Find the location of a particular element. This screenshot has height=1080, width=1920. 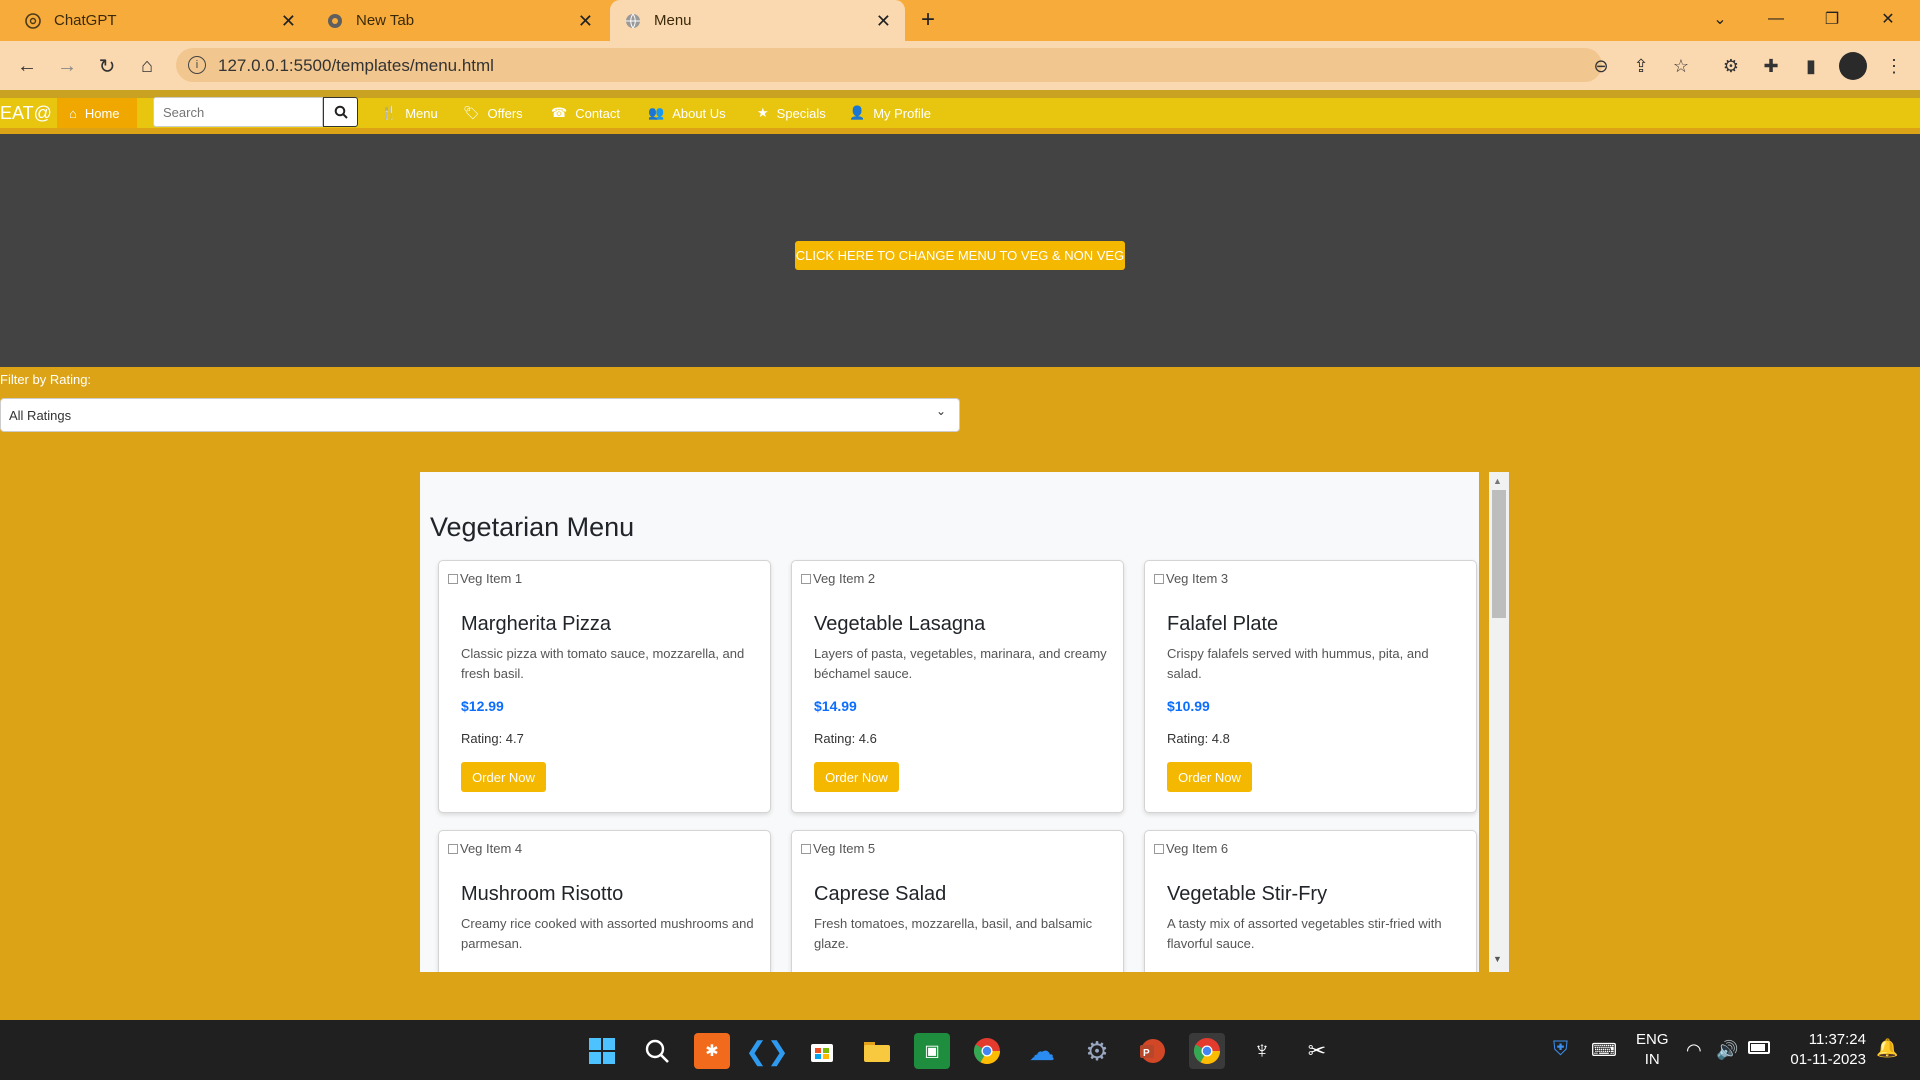

puzzle-icon: ✚ is located at coordinates (1771, 66).